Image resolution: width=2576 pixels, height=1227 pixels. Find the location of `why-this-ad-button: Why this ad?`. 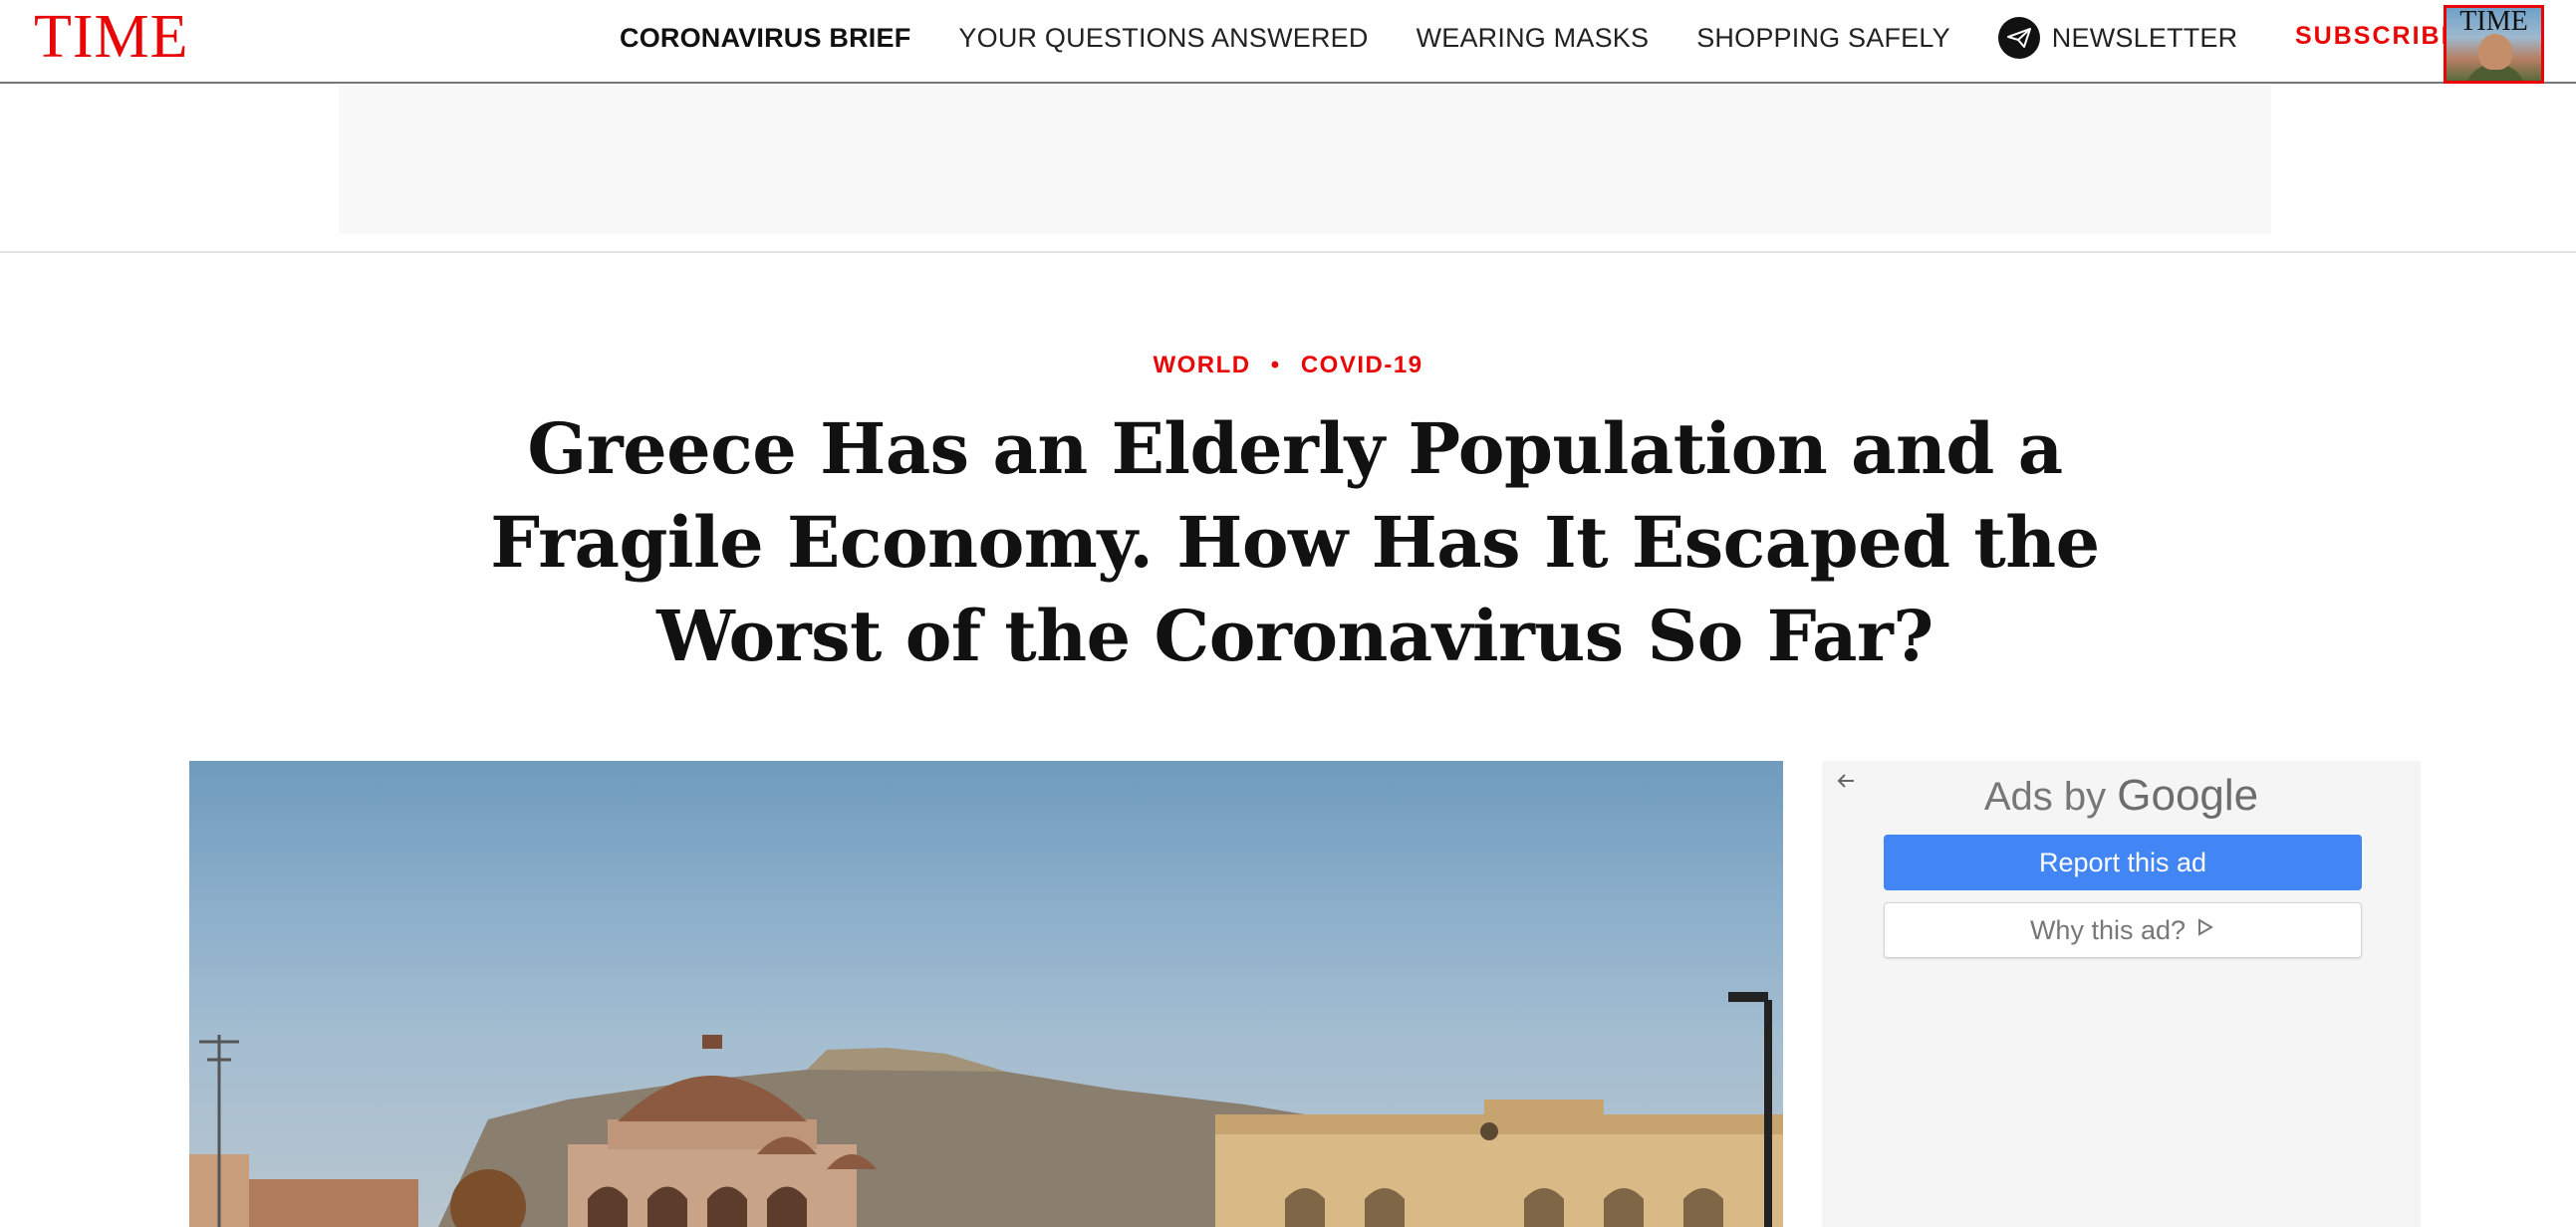

why-this-ad-button: Why this ad? is located at coordinates (2123, 930).